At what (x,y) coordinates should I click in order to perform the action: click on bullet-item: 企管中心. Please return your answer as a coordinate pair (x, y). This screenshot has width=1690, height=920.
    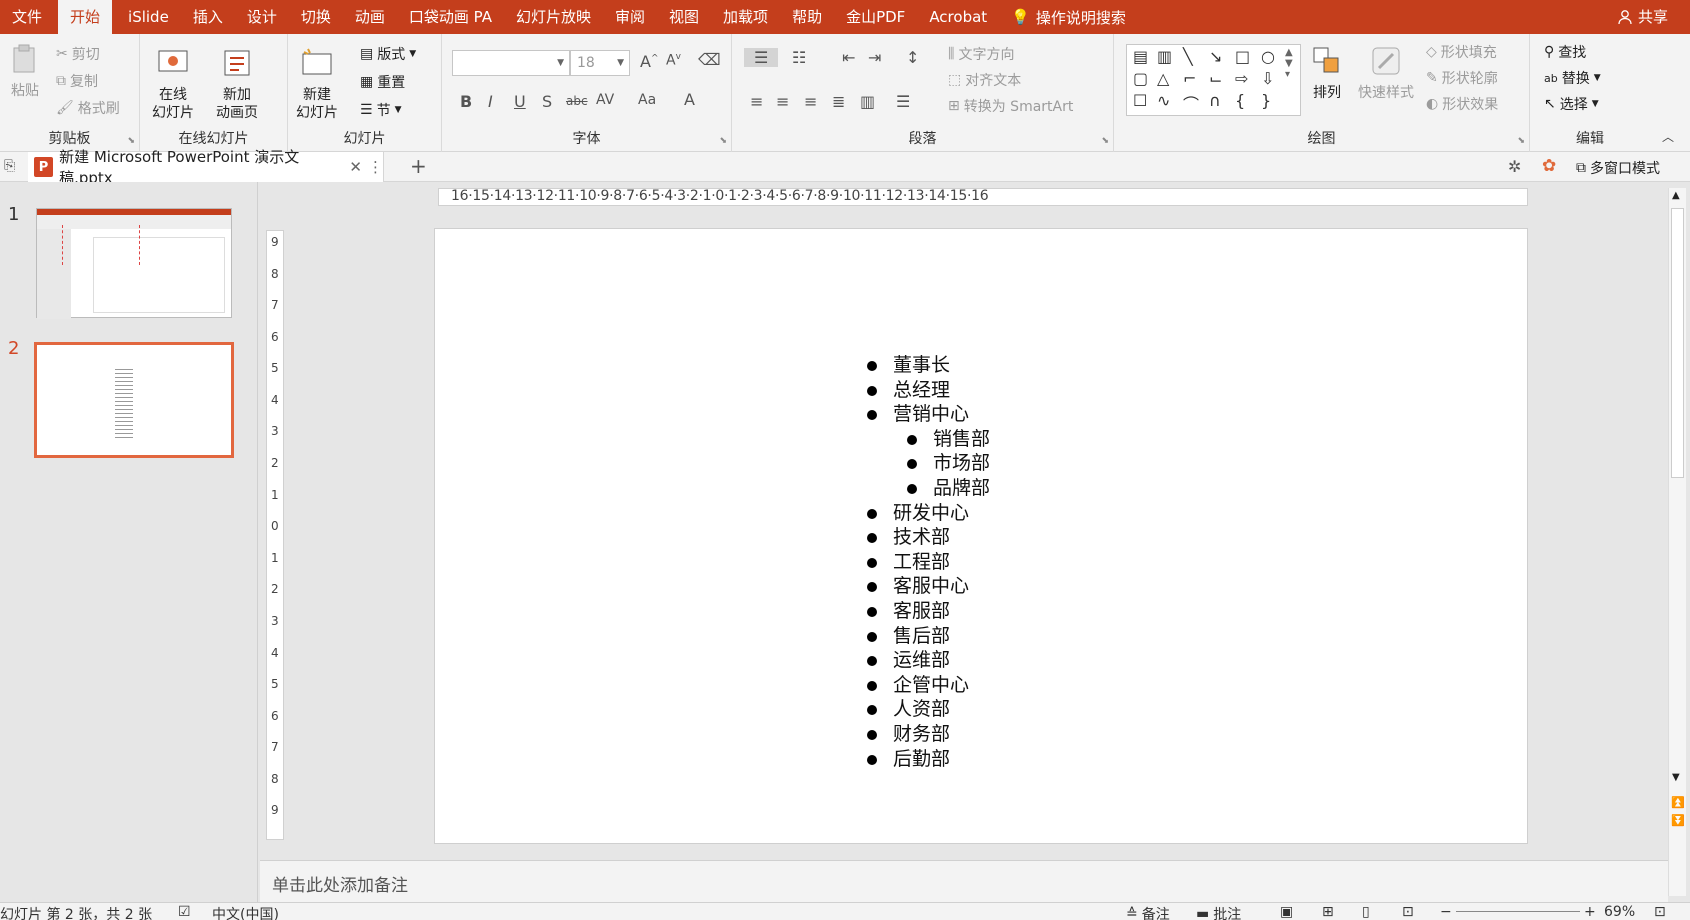
    Looking at the image, I should click on (927, 685).